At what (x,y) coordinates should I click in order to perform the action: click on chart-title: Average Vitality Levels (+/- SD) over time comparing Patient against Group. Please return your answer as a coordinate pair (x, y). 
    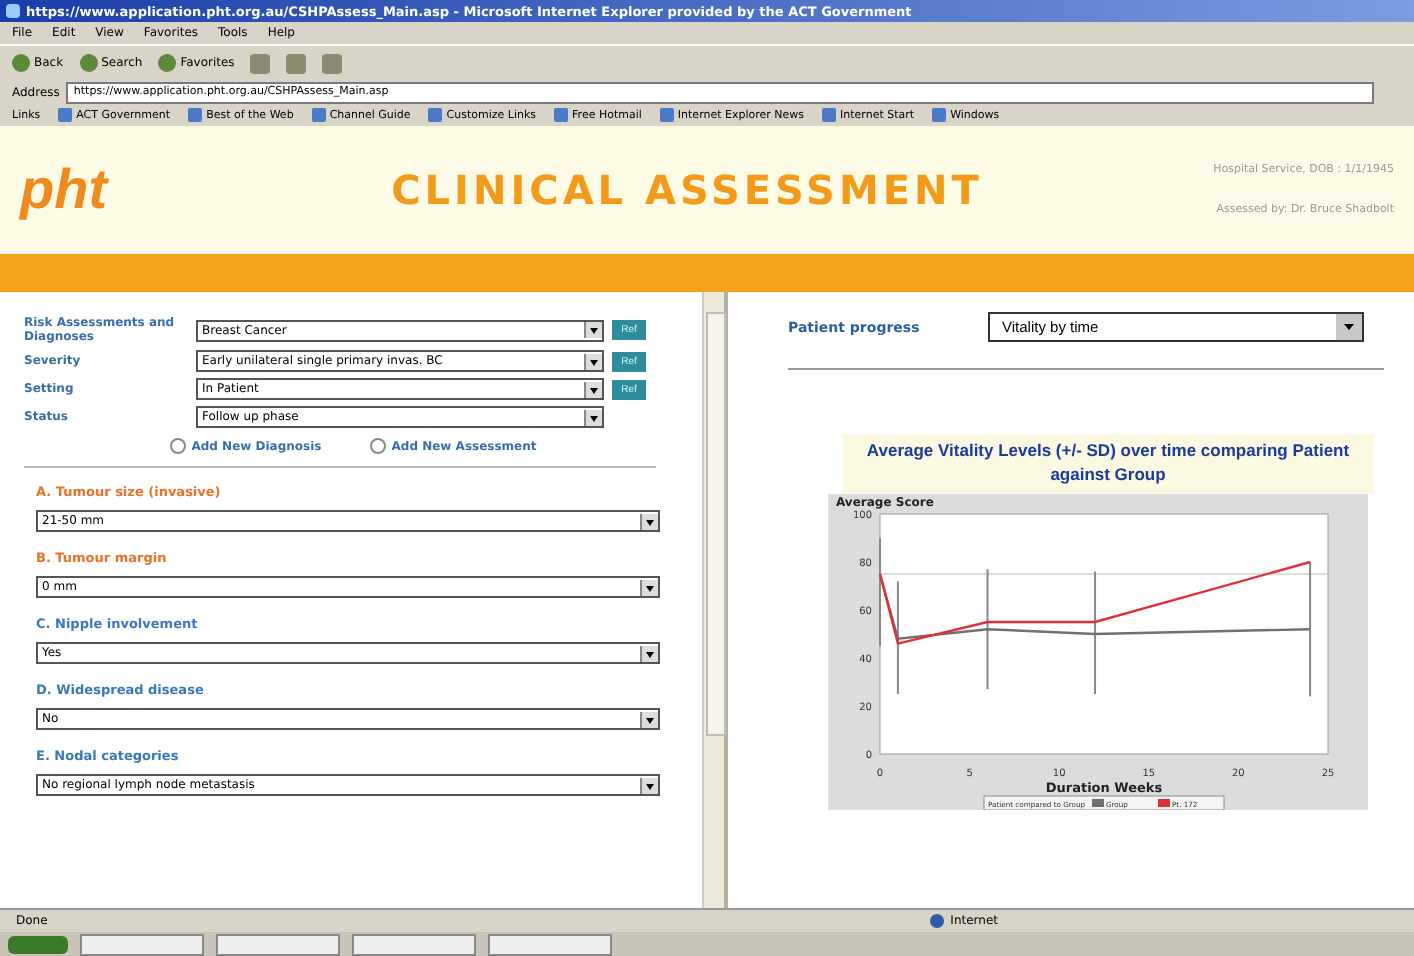
    Looking at the image, I should click on (1108, 464).